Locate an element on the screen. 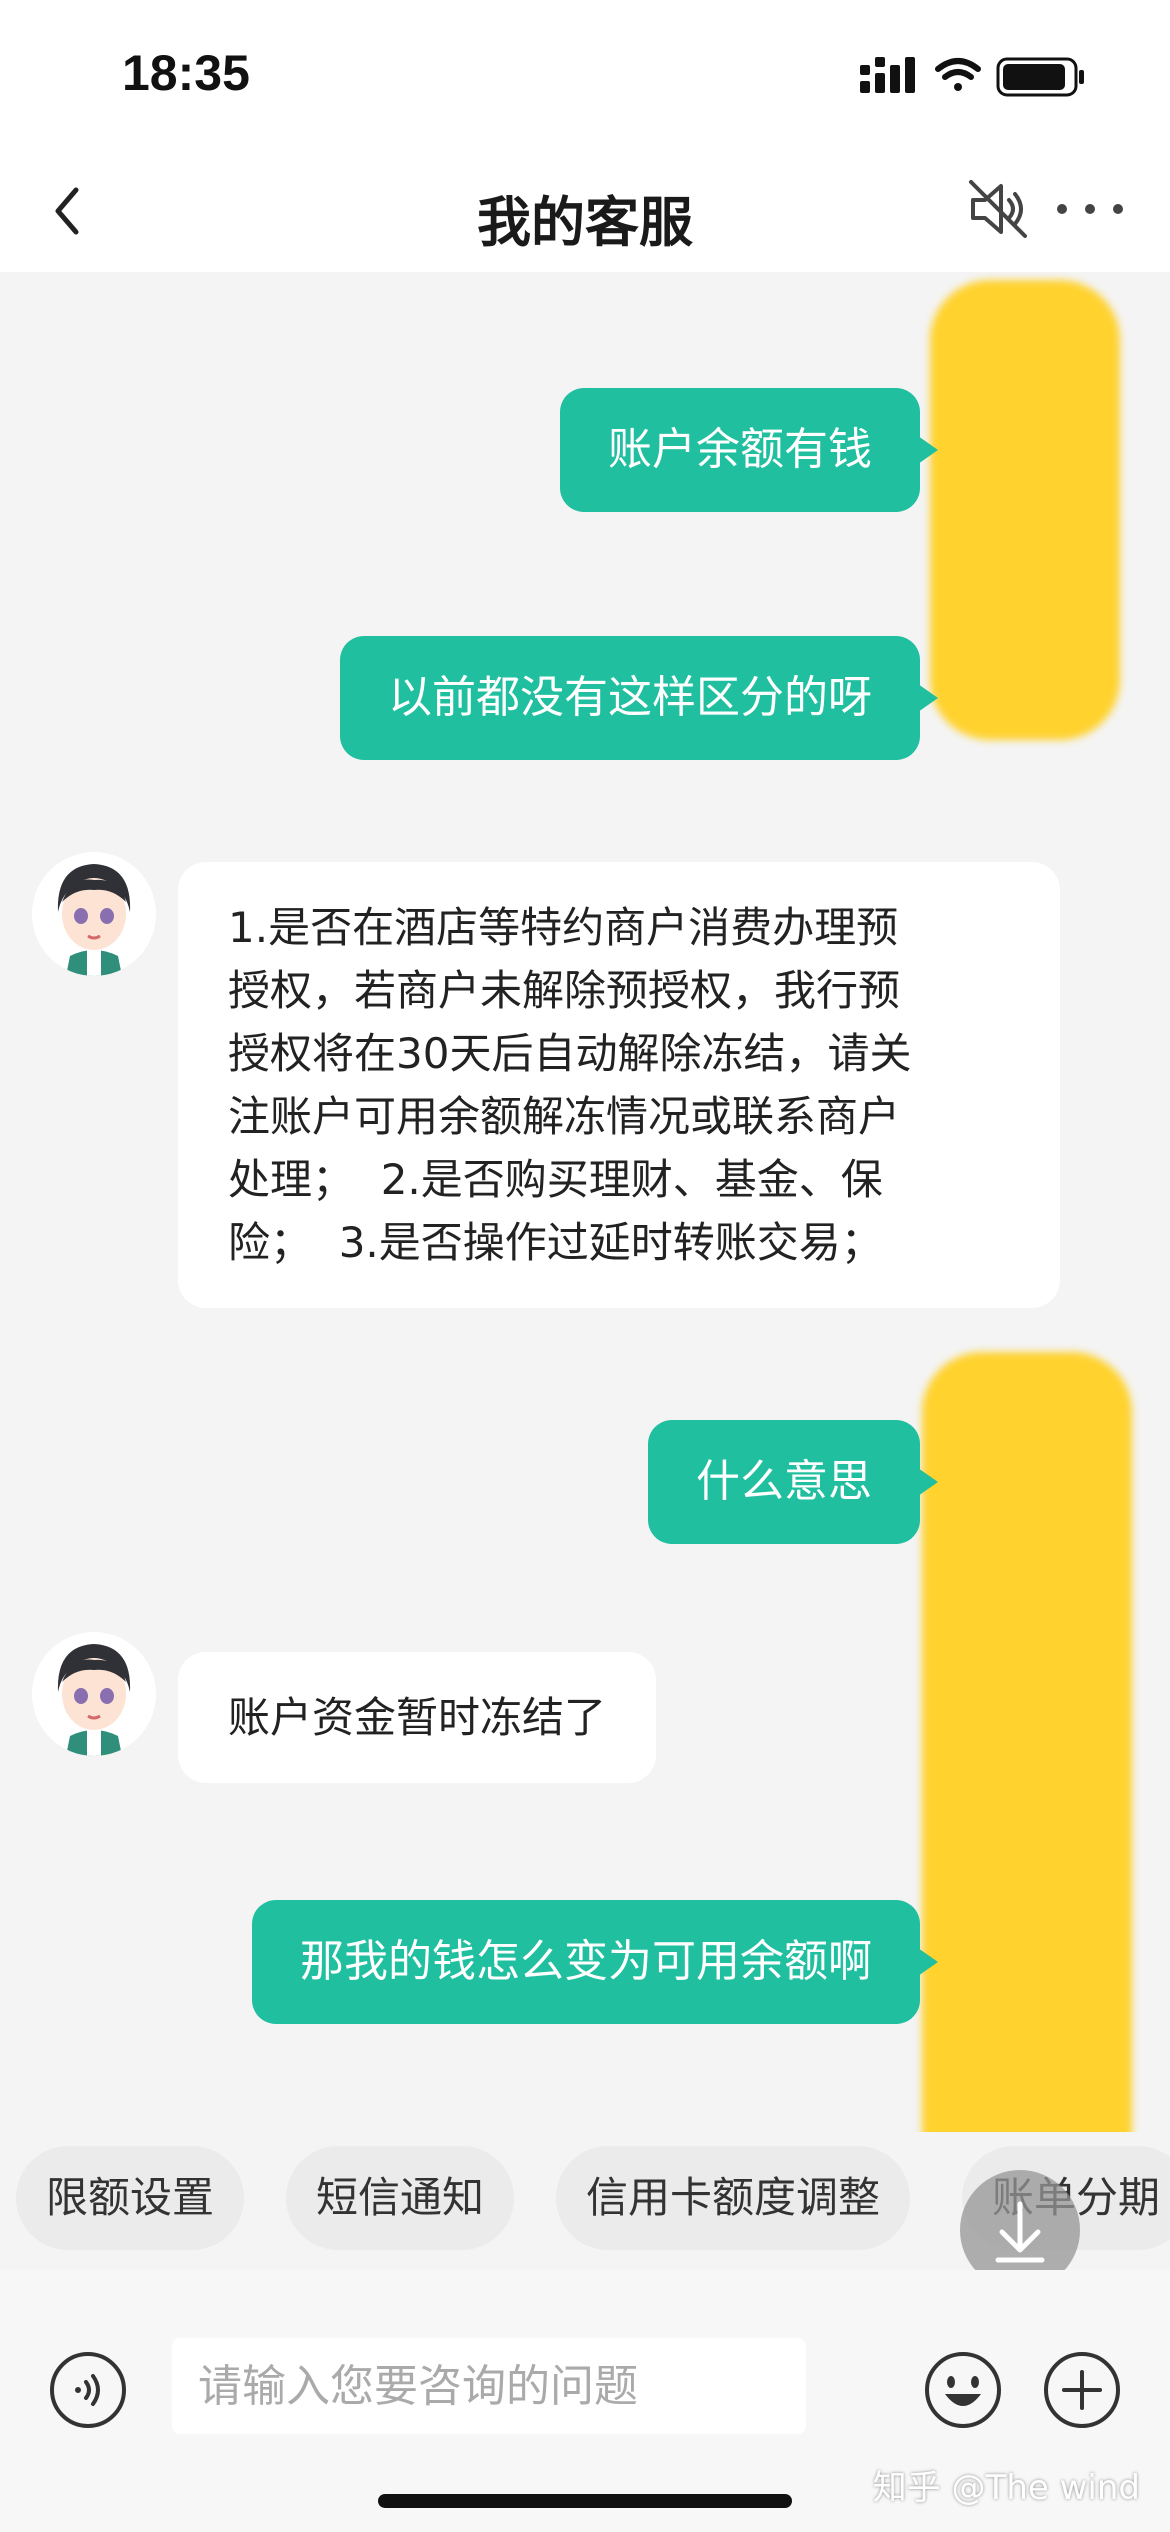 The image size is (1170, 2532). message-line: 处理； 2.是否购买理财、基金、保 is located at coordinates (555, 1179).